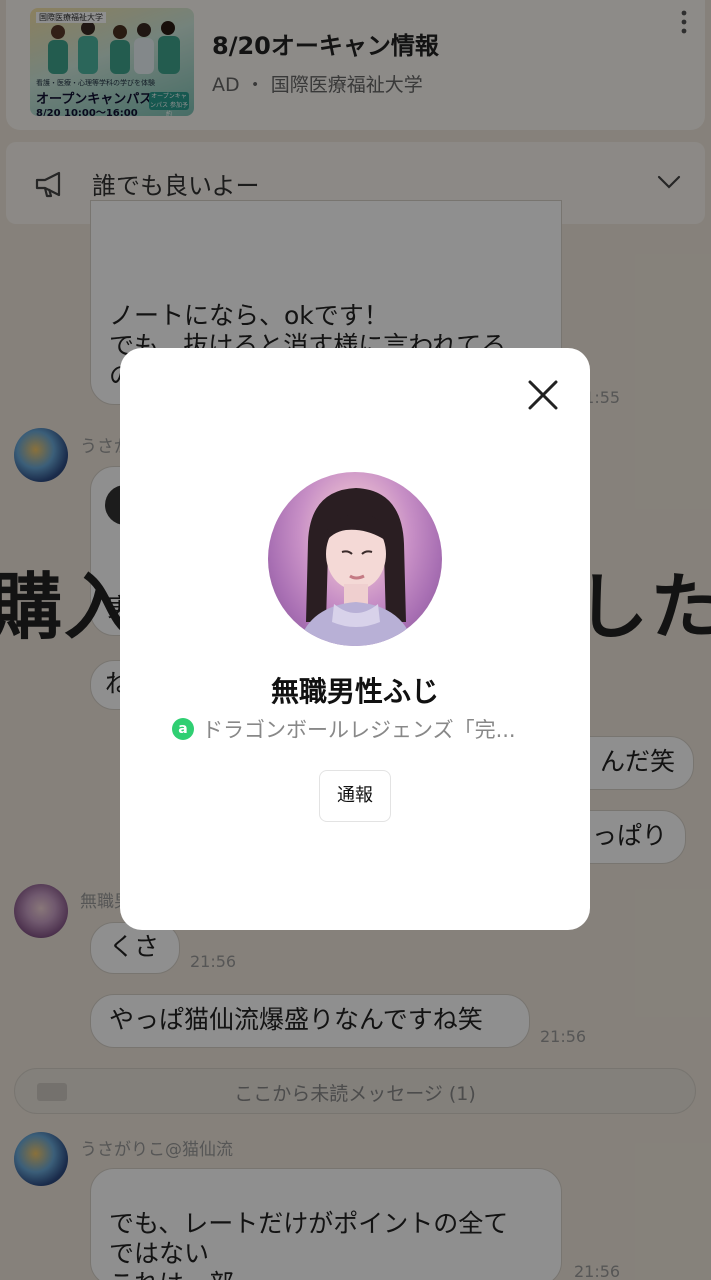 This screenshot has height=1280, width=711. I want to click on profile-photo, so click(355, 559).